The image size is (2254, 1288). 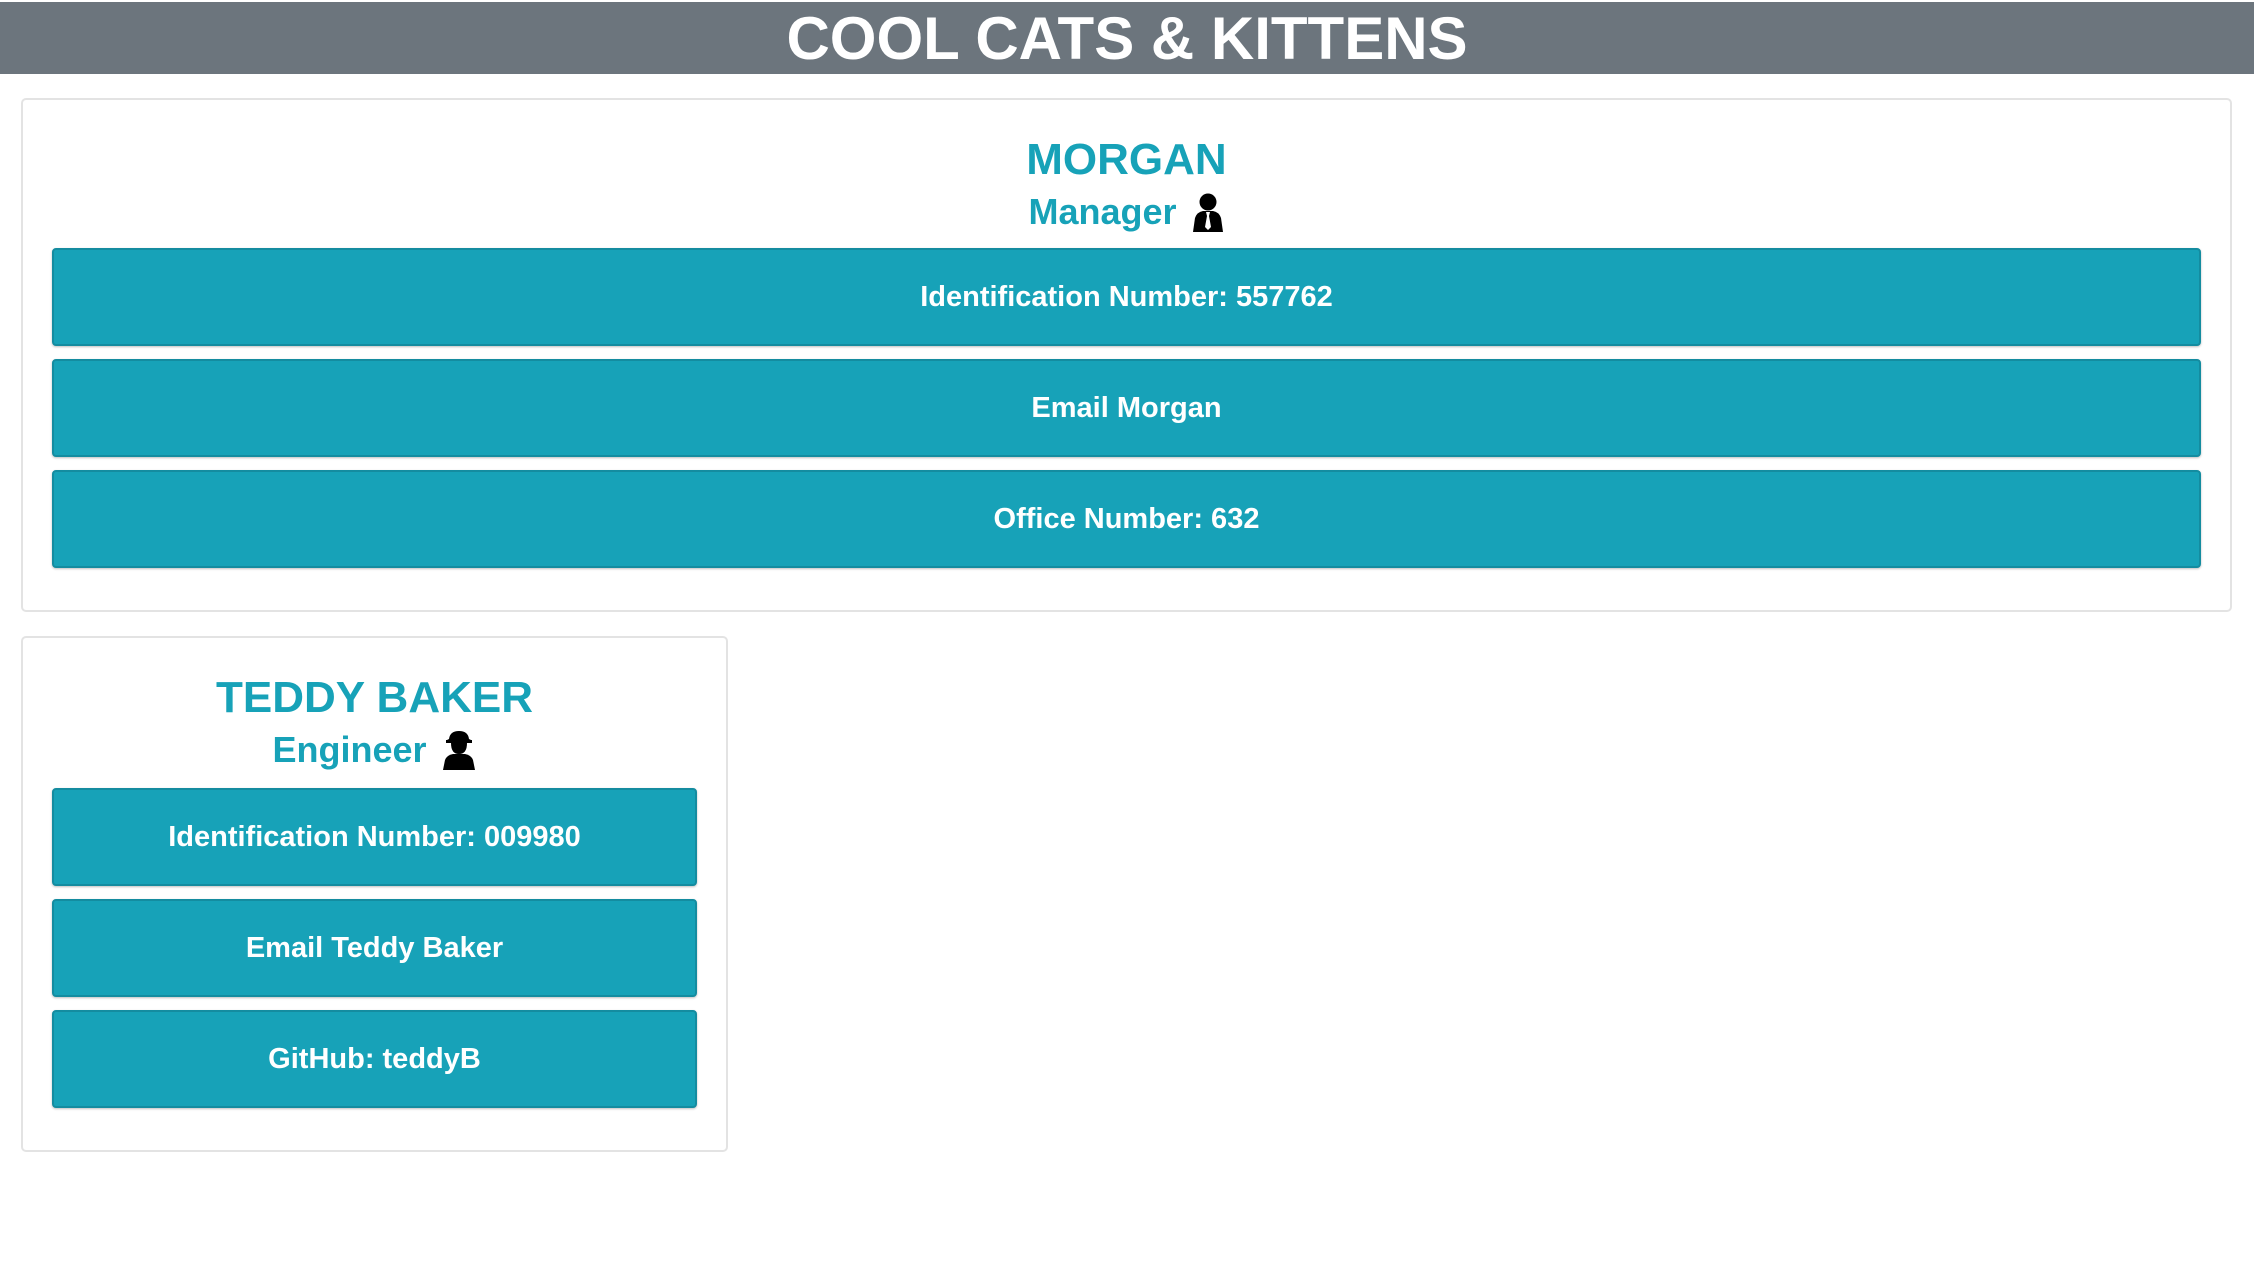 What do you see at coordinates (458, 750) in the screenshot?
I see `engineer-person-icon` at bounding box center [458, 750].